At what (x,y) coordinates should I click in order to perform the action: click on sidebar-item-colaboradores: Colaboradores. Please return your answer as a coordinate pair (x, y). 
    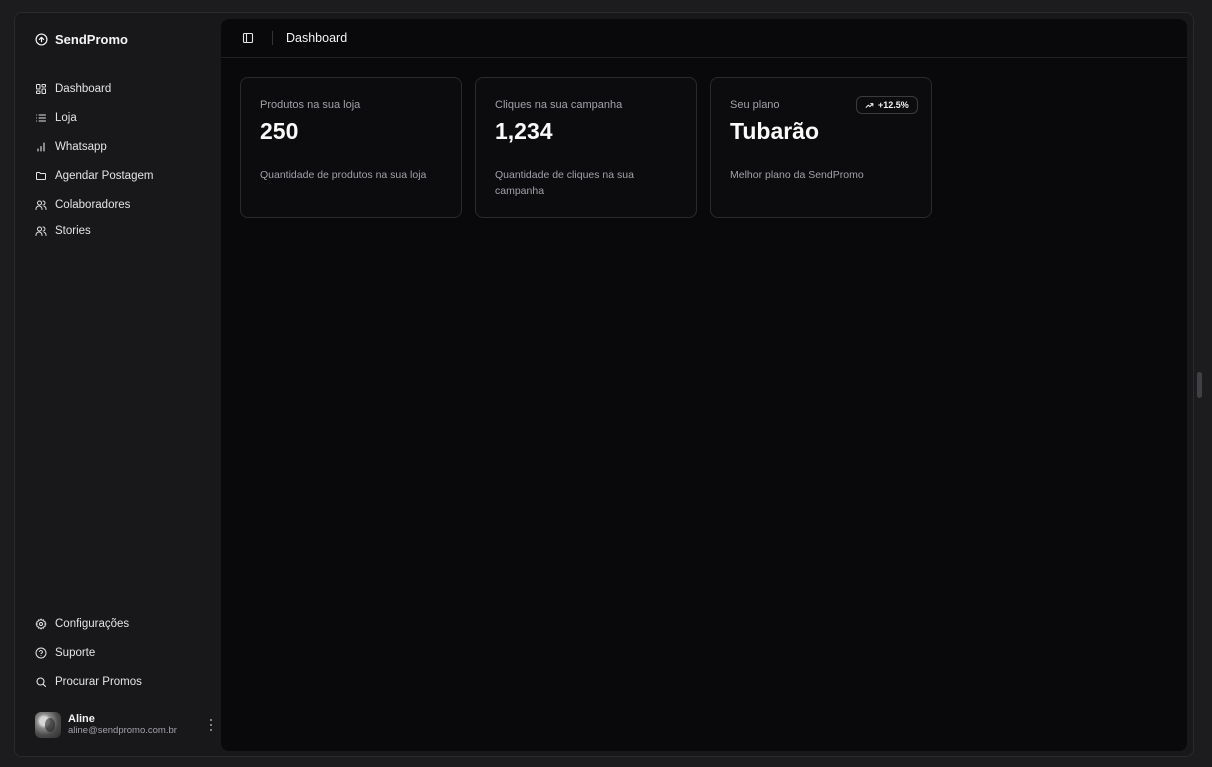
    Looking at the image, I should click on (123, 204).